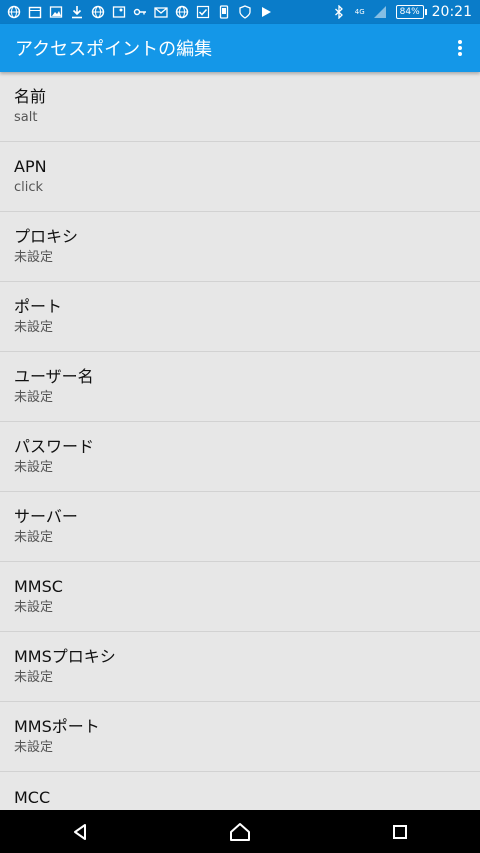  I want to click on recents-button, so click(400, 831).